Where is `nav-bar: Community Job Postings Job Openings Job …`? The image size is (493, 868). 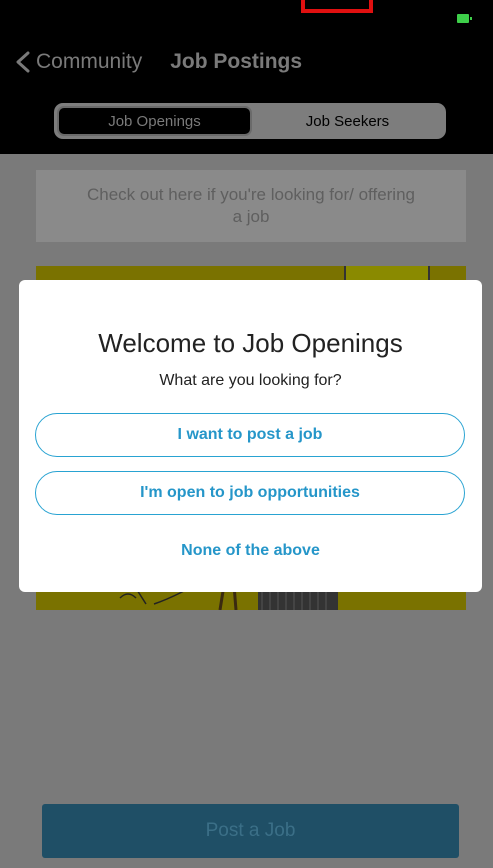 nav-bar: Community Job Postings Job Openings Job … is located at coordinates (246, 94).